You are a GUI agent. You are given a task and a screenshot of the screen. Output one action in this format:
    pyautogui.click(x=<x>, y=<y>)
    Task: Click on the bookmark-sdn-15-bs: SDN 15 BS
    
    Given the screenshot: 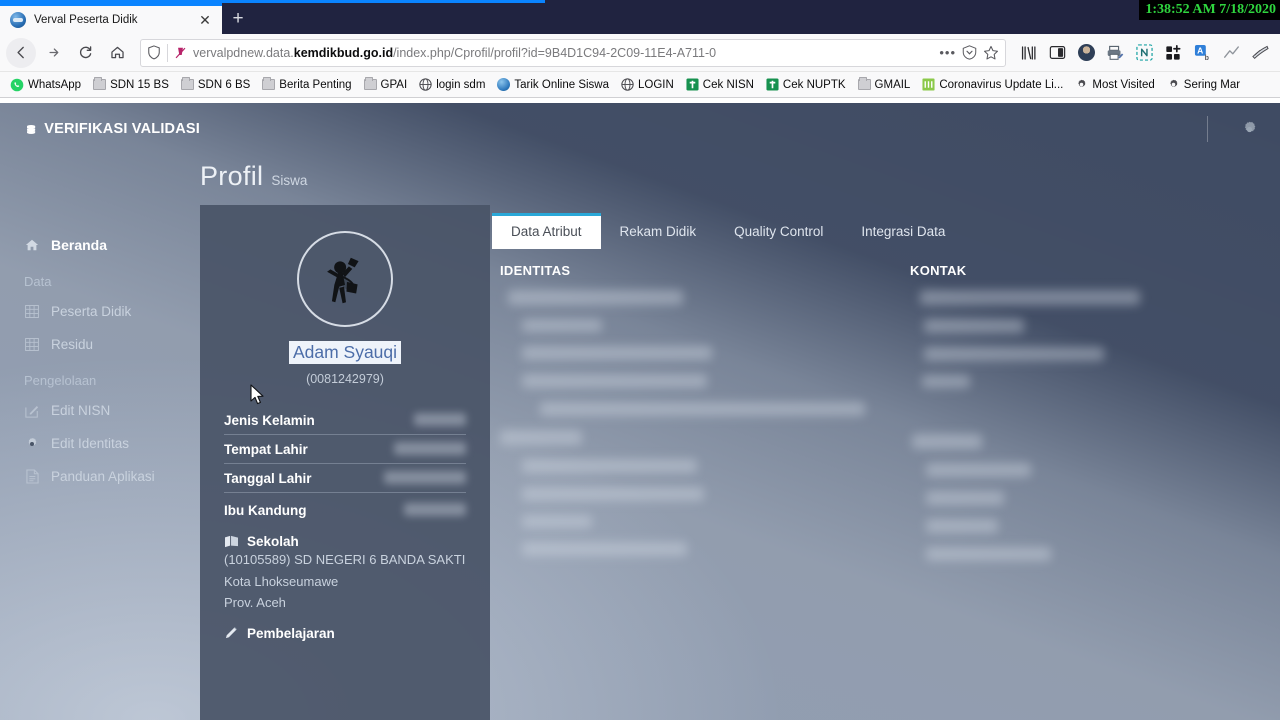 What is the action you would take?
    pyautogui.click(x=131, y=85)
    